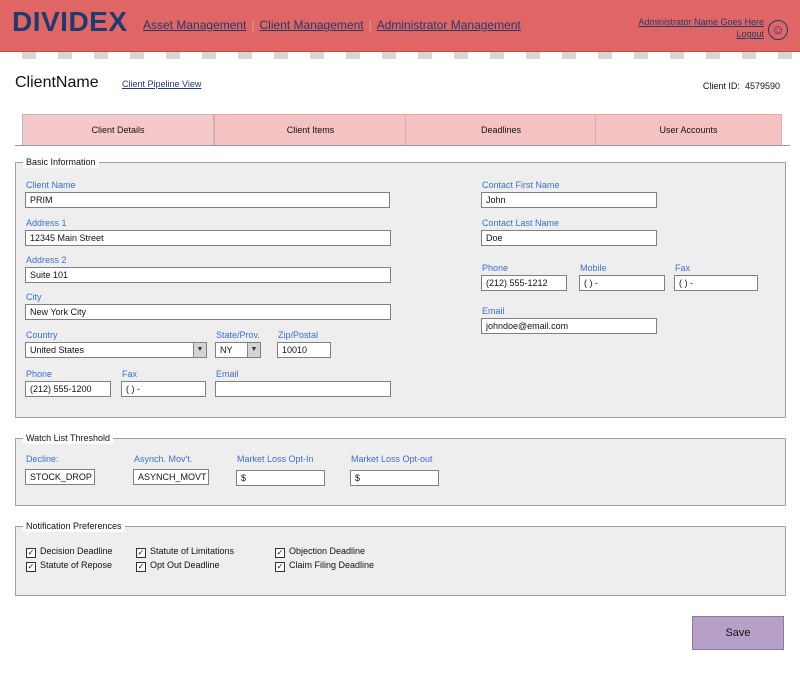  What do you see at coordinates (208, 275) in the screenshot?
I see `address2-input: Suite 101` at bounding box center [208, 275].